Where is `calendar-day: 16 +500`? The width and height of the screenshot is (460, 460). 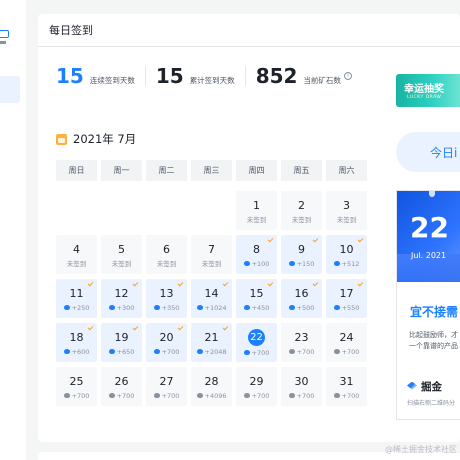
calendar-day: 16 +500 is located at coordinates (301, 298).